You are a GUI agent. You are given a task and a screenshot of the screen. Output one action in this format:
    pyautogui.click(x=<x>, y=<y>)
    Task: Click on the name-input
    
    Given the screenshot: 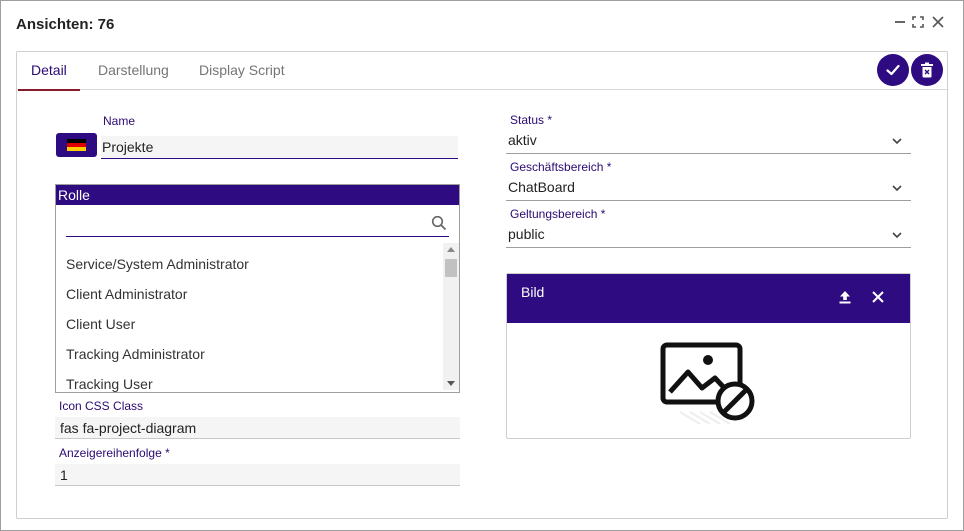 What is the action you would take?
    pyautogui.click(x=279, y=147)
    